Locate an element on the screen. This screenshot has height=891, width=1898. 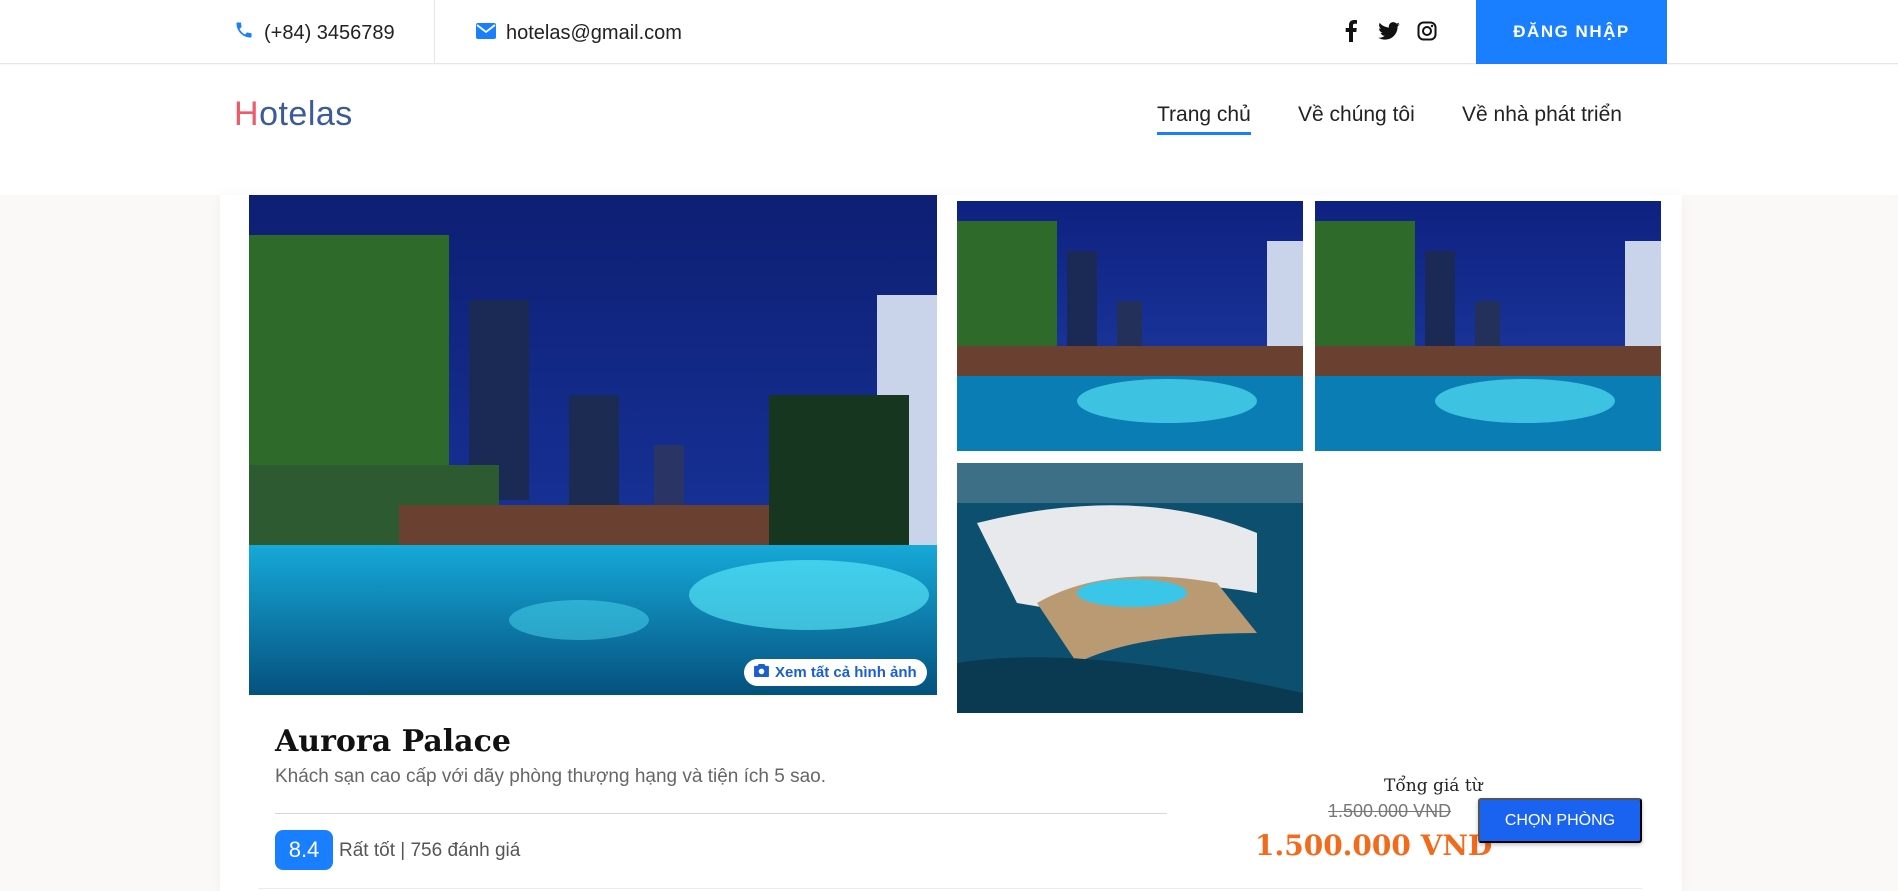
original-price: 1.500.000 VND is located at coordinates (1390, 811).